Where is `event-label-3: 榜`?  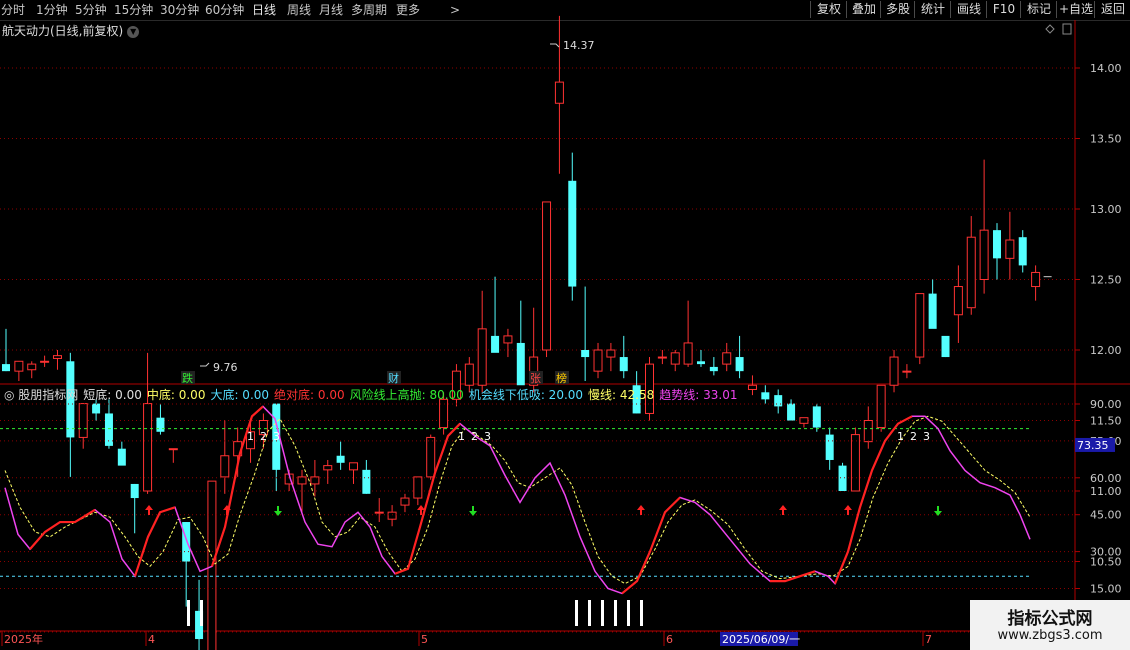
event-label-3: 榜 is located at coordinates (561, 378).